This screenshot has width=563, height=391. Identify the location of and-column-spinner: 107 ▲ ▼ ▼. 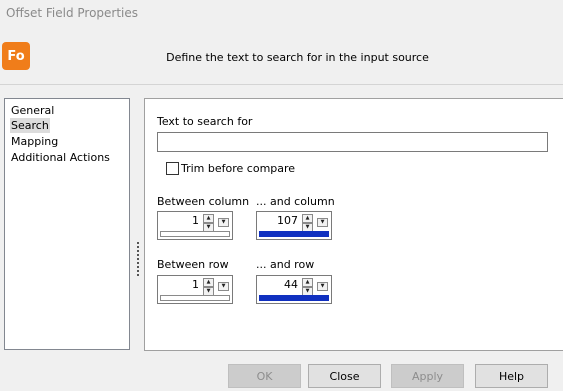
(294, 225).